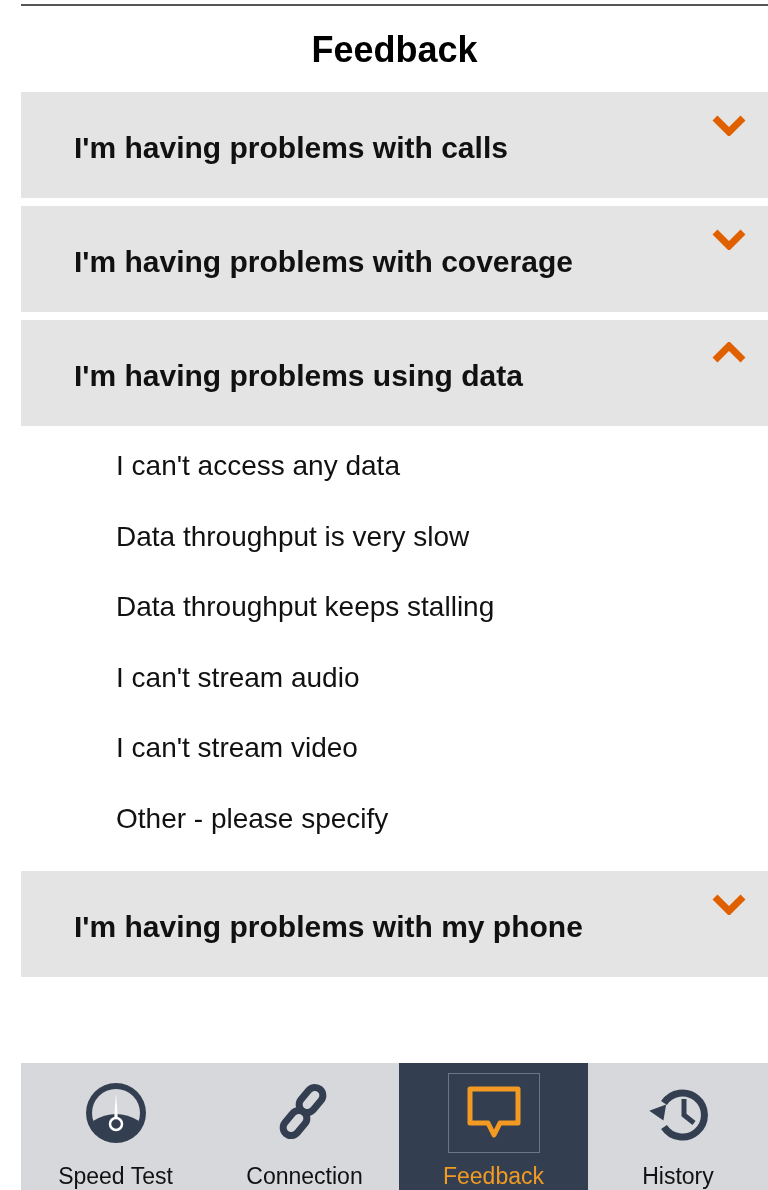 The height and width of the screenshot is (1190, 768). Describe the element at coordinates (298, 376) in the screenshot. I see `accordion-label: I'm having problems using data` at that location.